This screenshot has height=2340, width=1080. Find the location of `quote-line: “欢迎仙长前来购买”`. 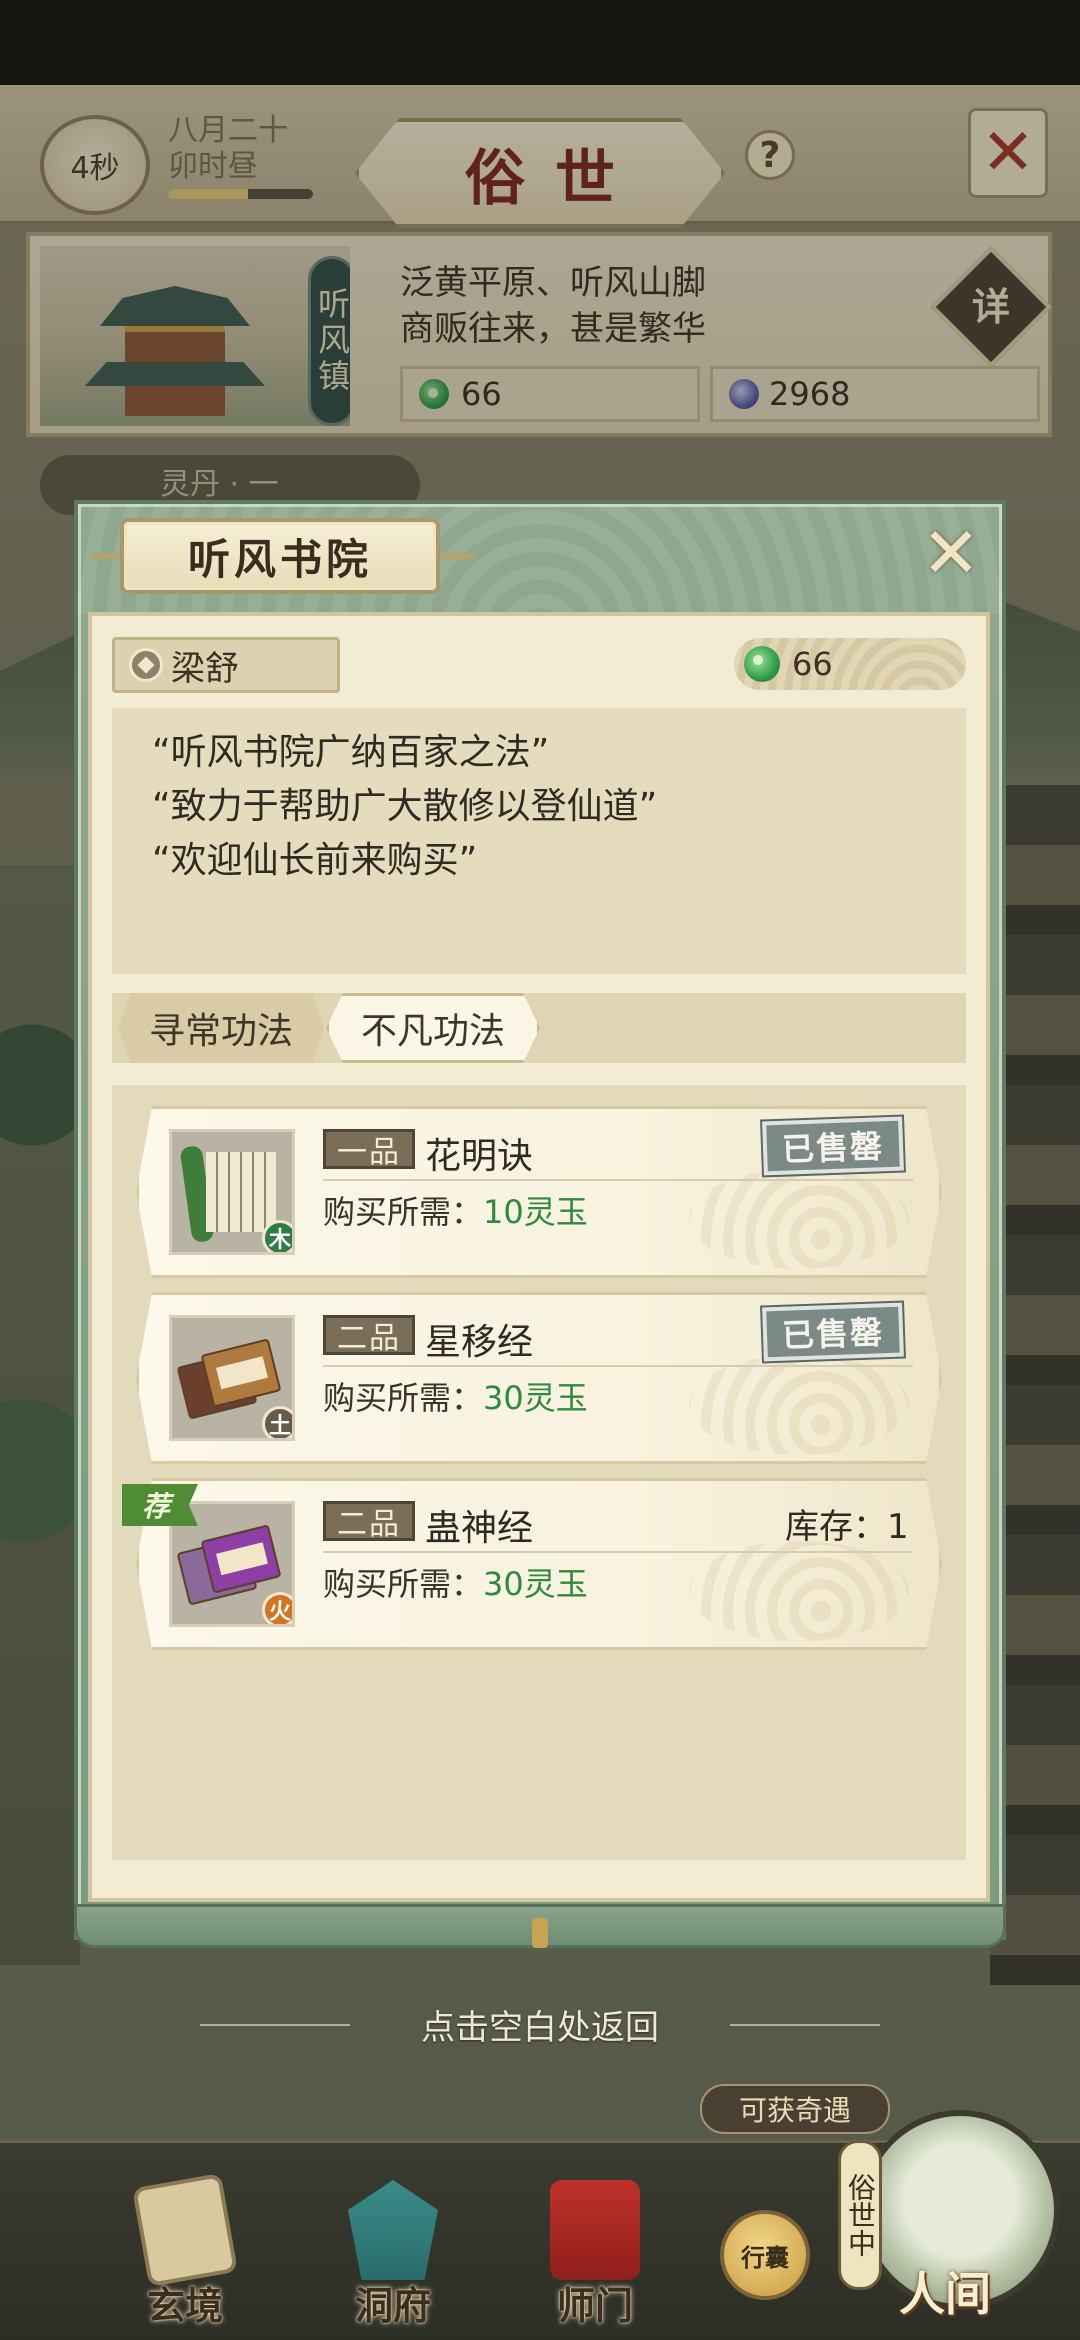

quote-line: “欢迎仙长前来购买” is located at coordinates (315, 860).